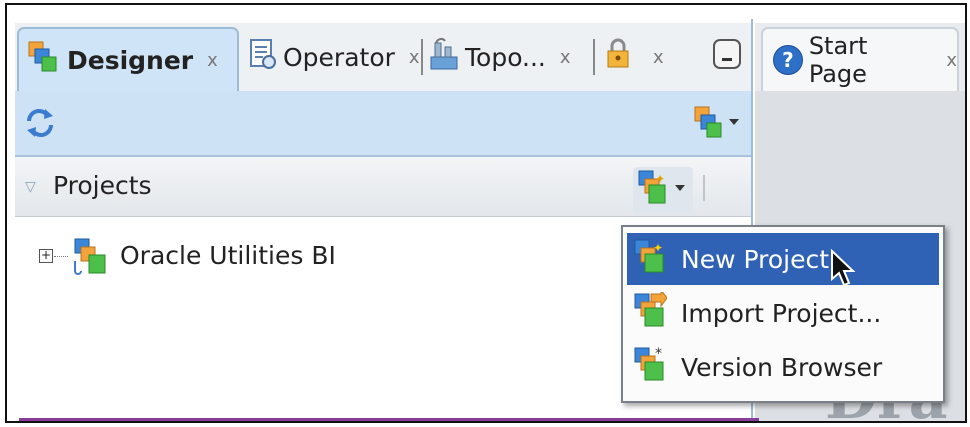 This screenshot has height=427, width=970. Describe the element at coordinates (61, 256) in the screenshot. I see `tree-connector` at that location.